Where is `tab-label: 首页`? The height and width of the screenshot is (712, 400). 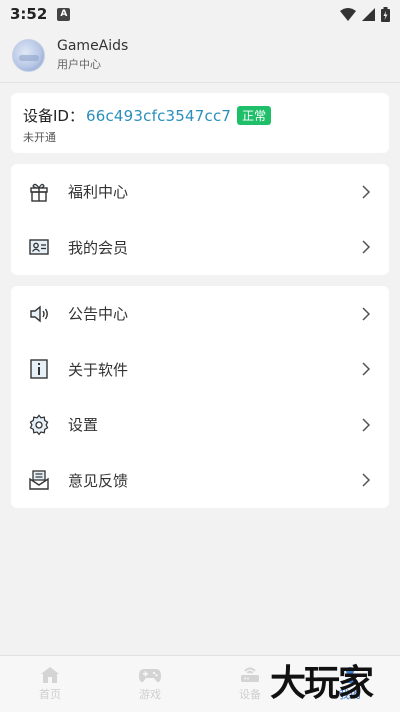 tab-label: 首页 is located at coordinates (50, 694).